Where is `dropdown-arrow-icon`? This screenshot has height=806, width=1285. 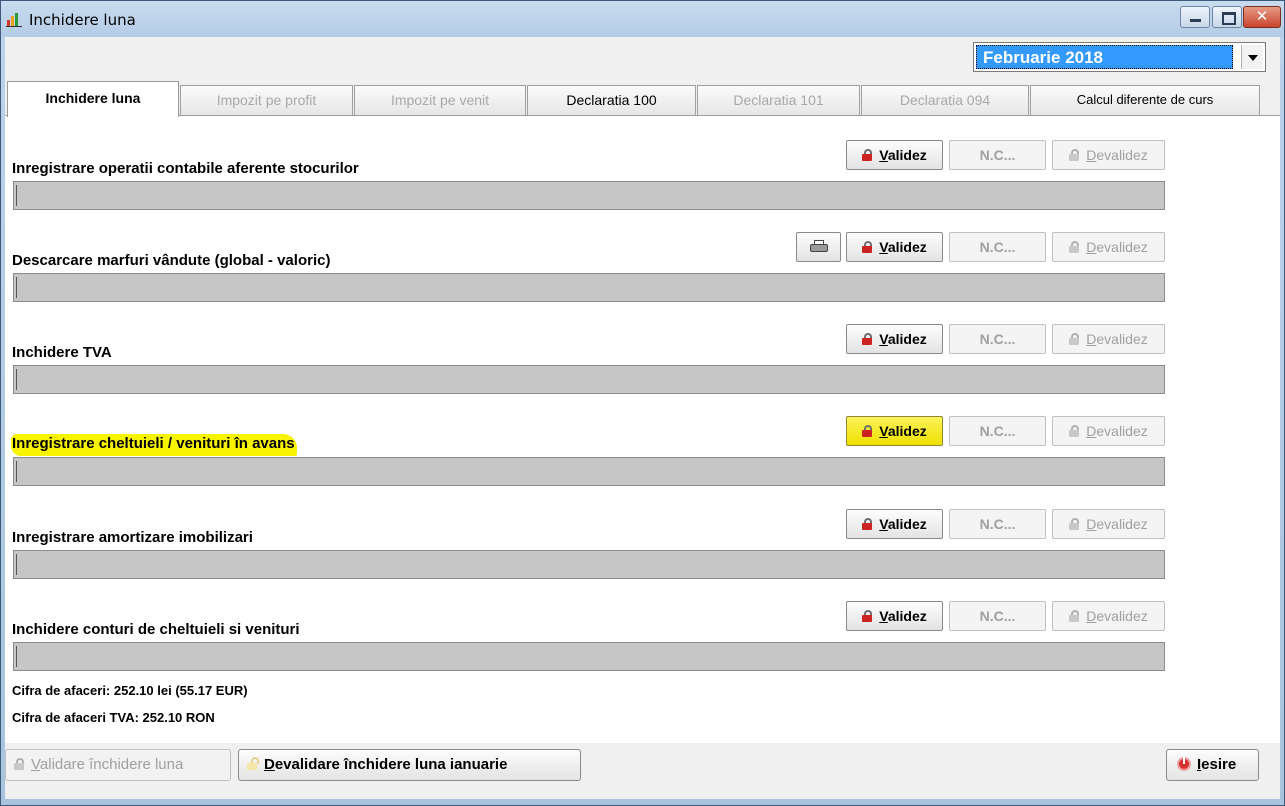 dropdown-arrow-icon is located at coordinates (1253, 58).